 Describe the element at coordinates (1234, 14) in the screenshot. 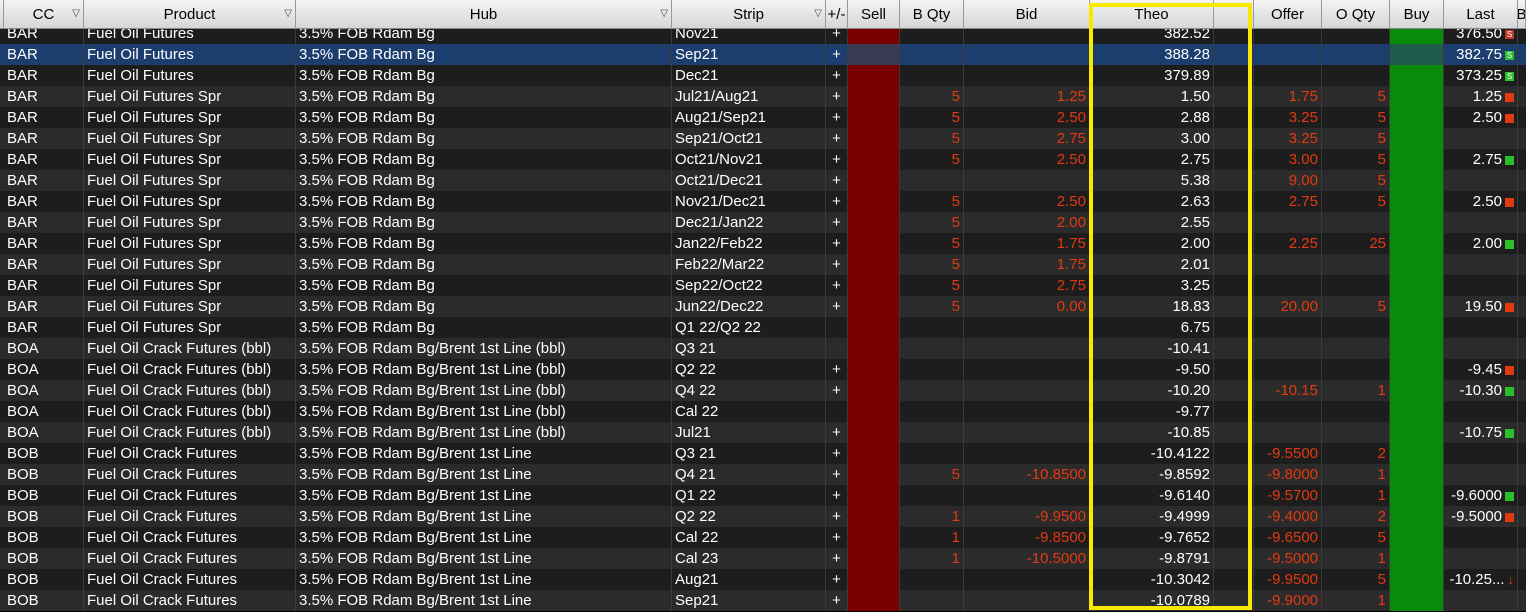

I see `column-header-blank` at that location.